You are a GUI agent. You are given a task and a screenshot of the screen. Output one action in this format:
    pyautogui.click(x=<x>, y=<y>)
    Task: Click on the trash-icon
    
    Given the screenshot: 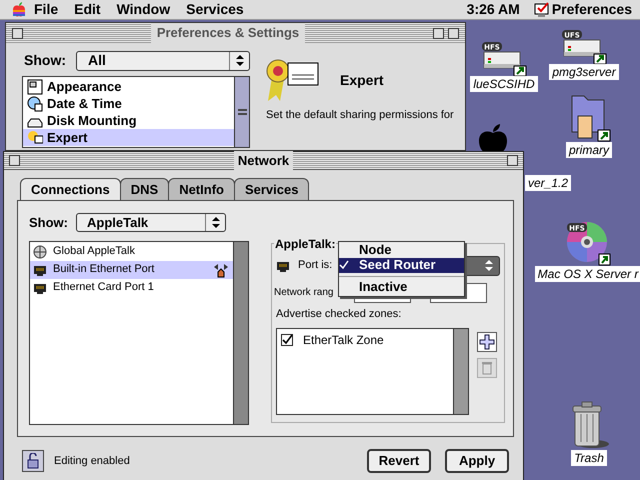 What is the action you would take?
    pyautogui.click(x=487, y=368)
    